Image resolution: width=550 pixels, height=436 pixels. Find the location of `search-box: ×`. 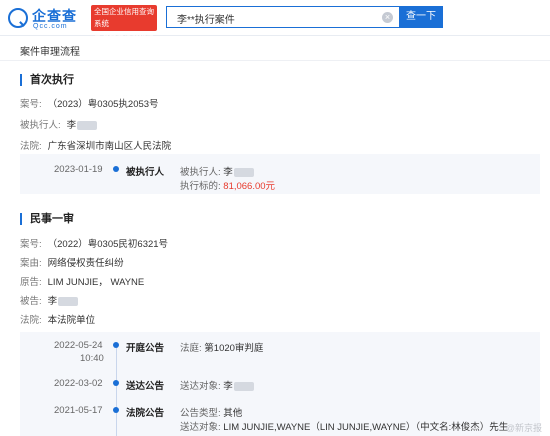

search-box: × is located at coordinates (282, 17).